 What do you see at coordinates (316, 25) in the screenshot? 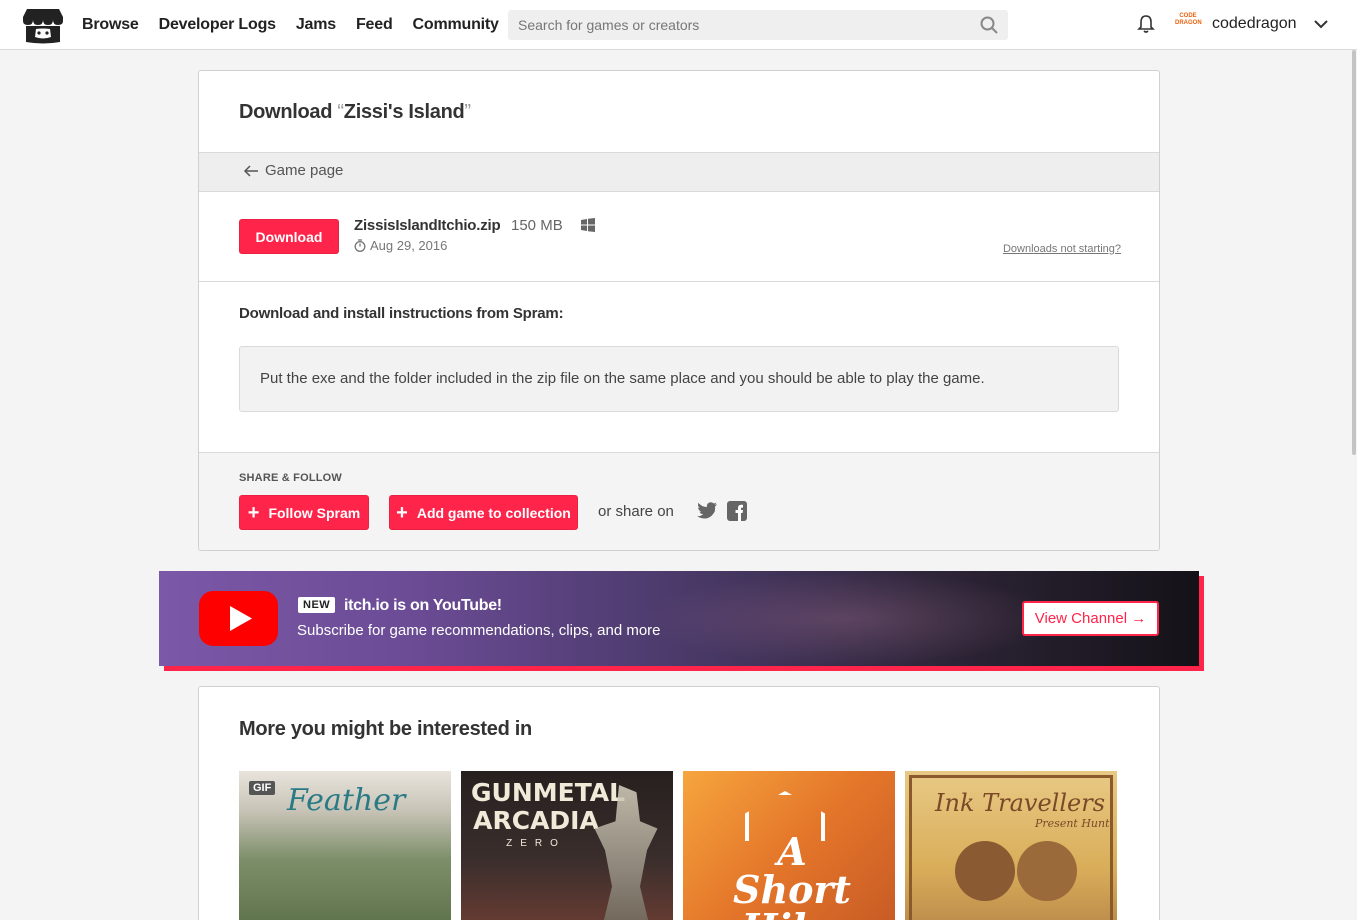
I see `nav-jams: Jams` at bounding box center [316, 25].